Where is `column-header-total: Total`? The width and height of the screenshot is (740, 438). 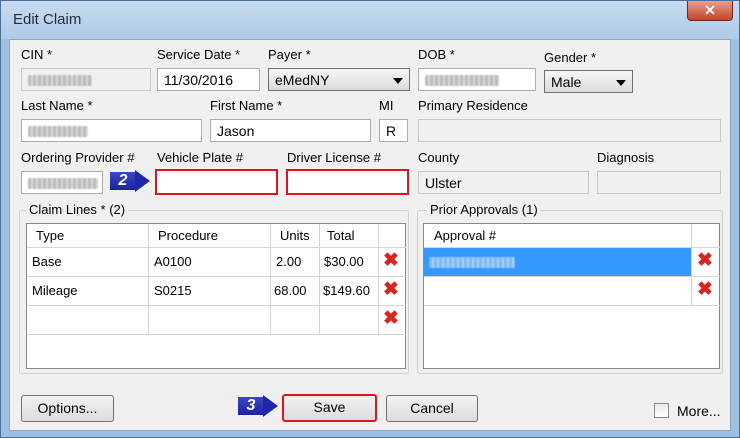
column-header-total: Total is located at coordinates (349, 236).